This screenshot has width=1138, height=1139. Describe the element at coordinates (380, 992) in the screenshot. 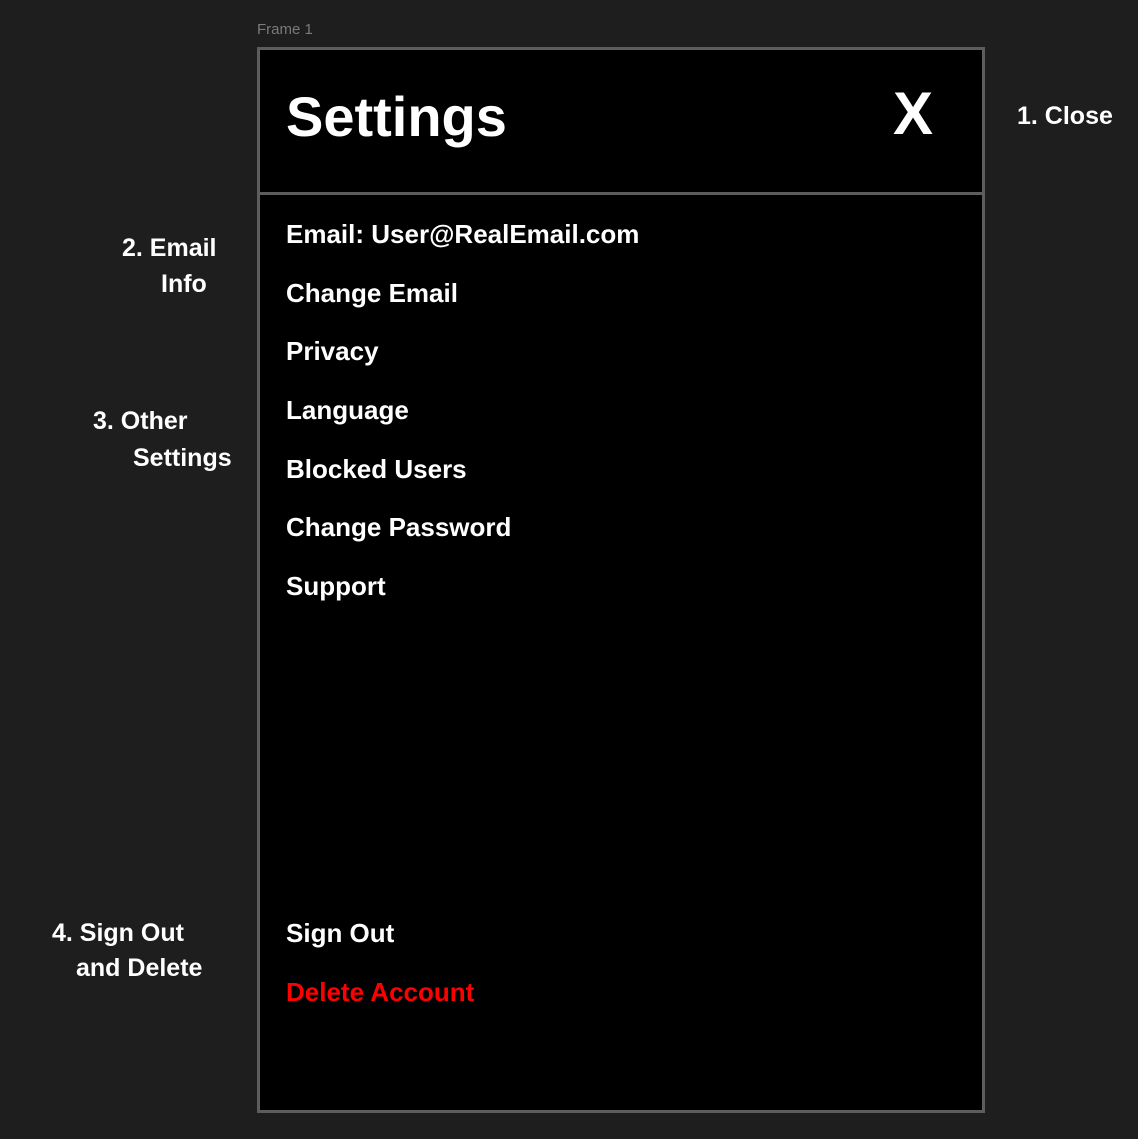

I see `delete-account-button: Delete Account` at that location.